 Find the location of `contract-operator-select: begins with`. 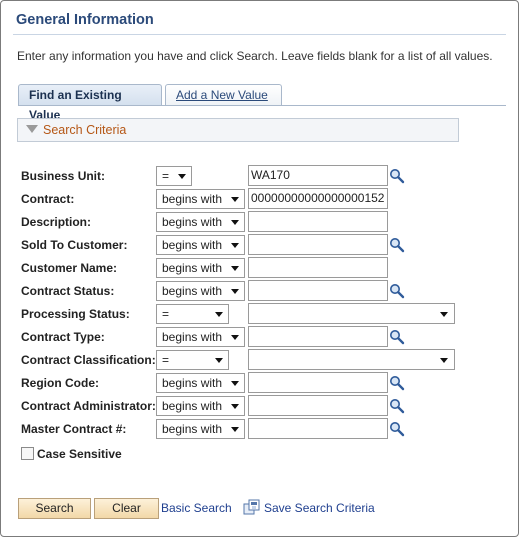

contract-operator-select: begins with is located at coordinates (200, 199).